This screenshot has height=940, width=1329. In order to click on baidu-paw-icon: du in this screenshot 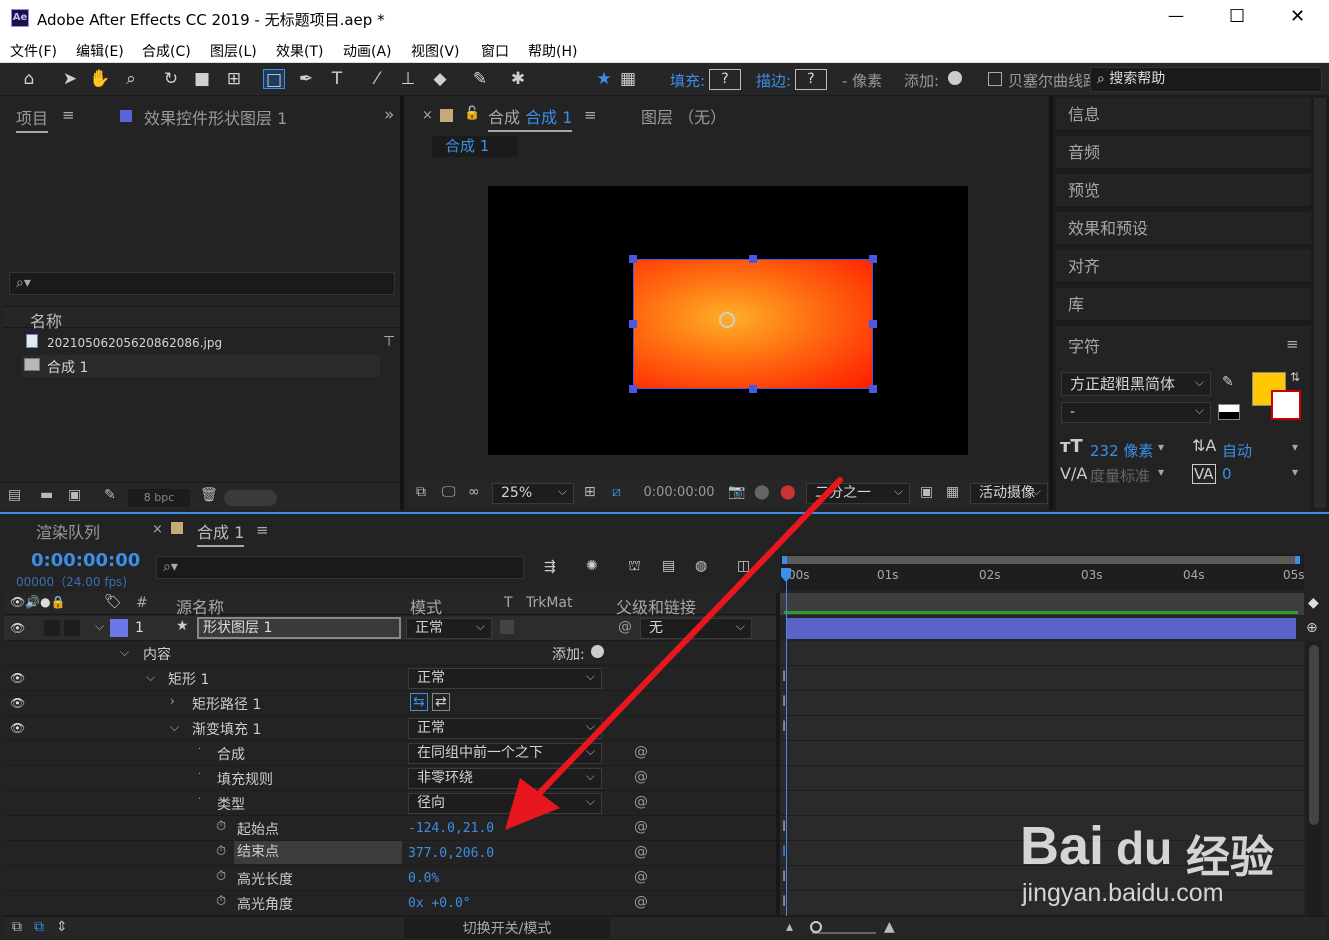, I will do `click(1144, 848)`.